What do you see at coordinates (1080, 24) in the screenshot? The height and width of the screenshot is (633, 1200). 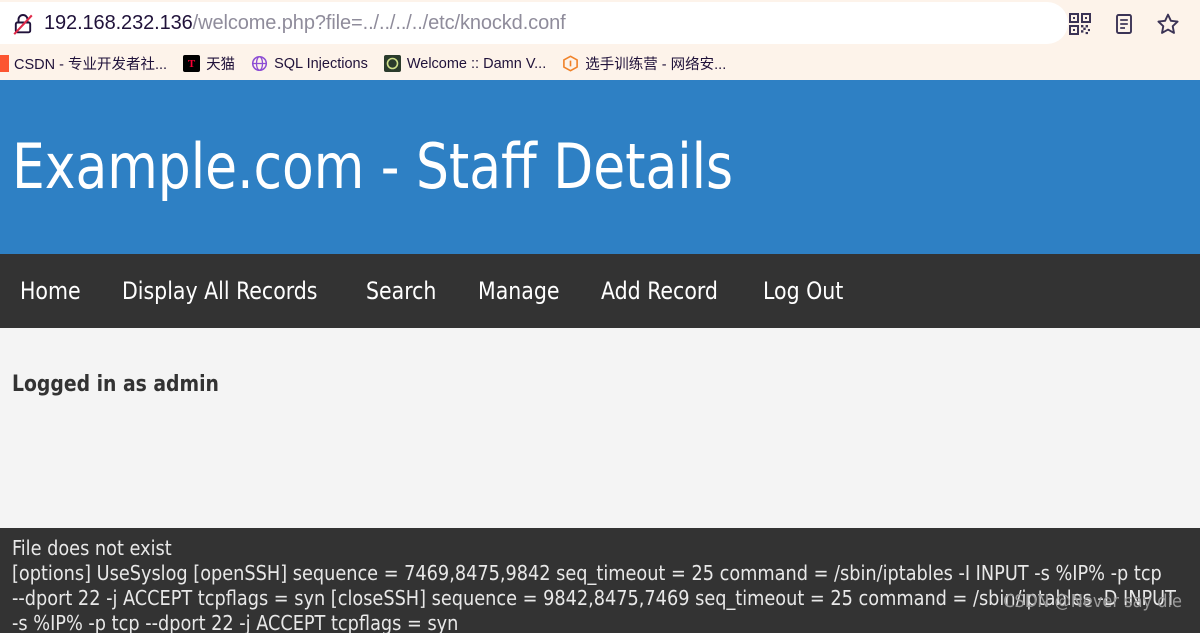 I see `qr-code-icon` at bounding box center [1080, 24].